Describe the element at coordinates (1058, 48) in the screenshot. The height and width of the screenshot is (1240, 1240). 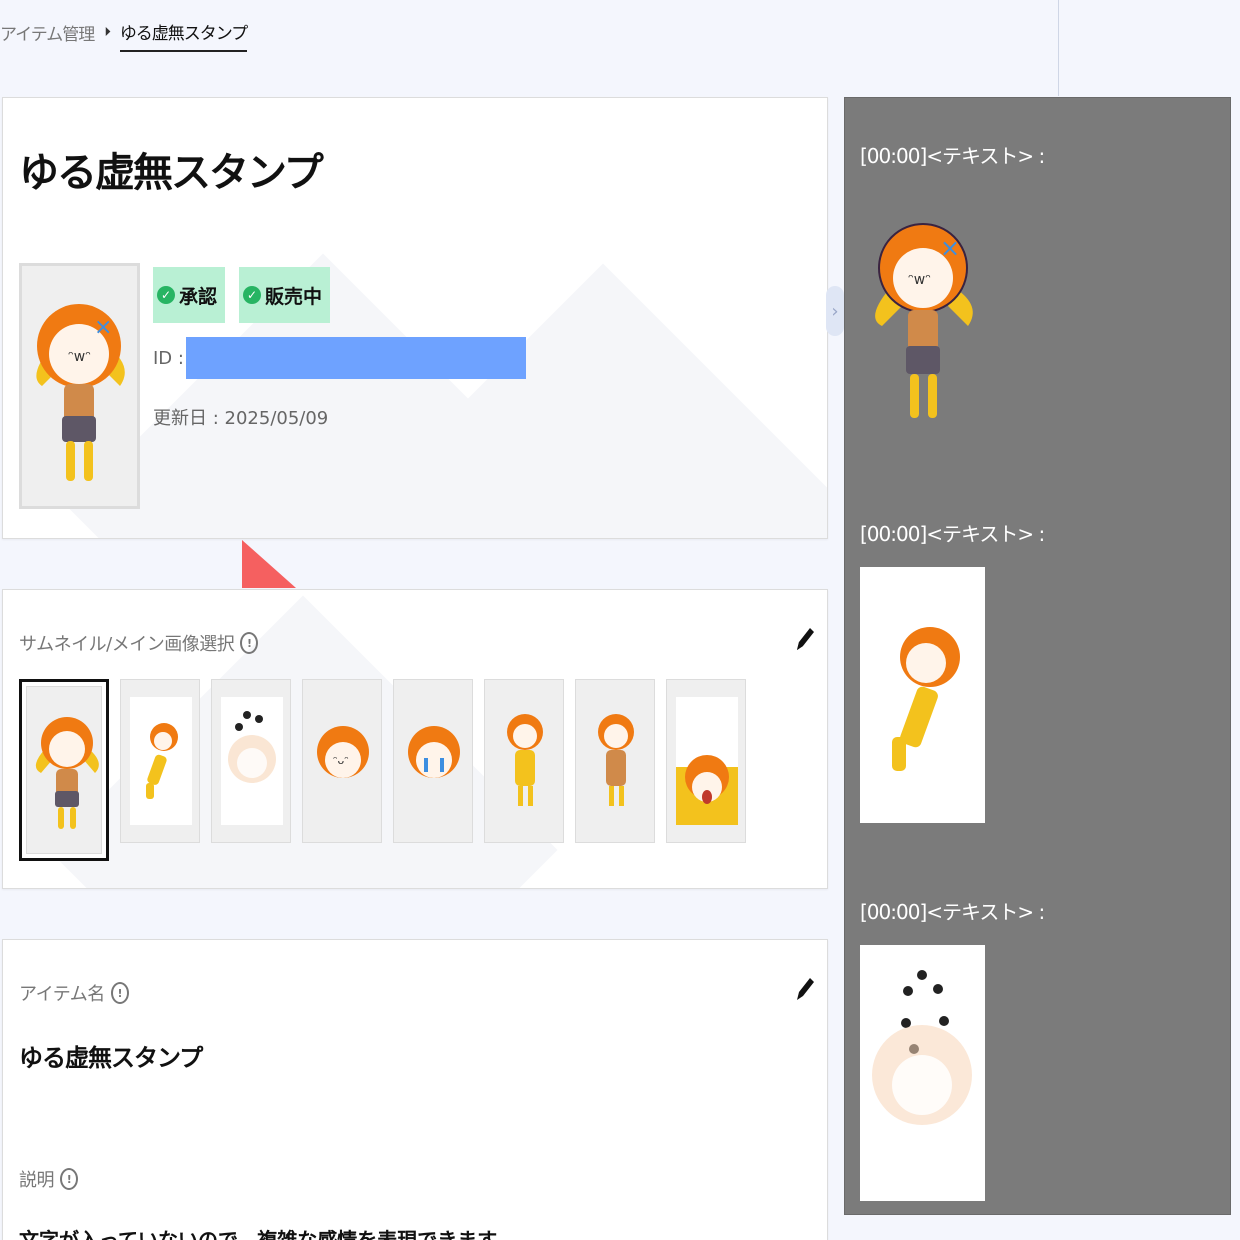
I see `divider` at that location.